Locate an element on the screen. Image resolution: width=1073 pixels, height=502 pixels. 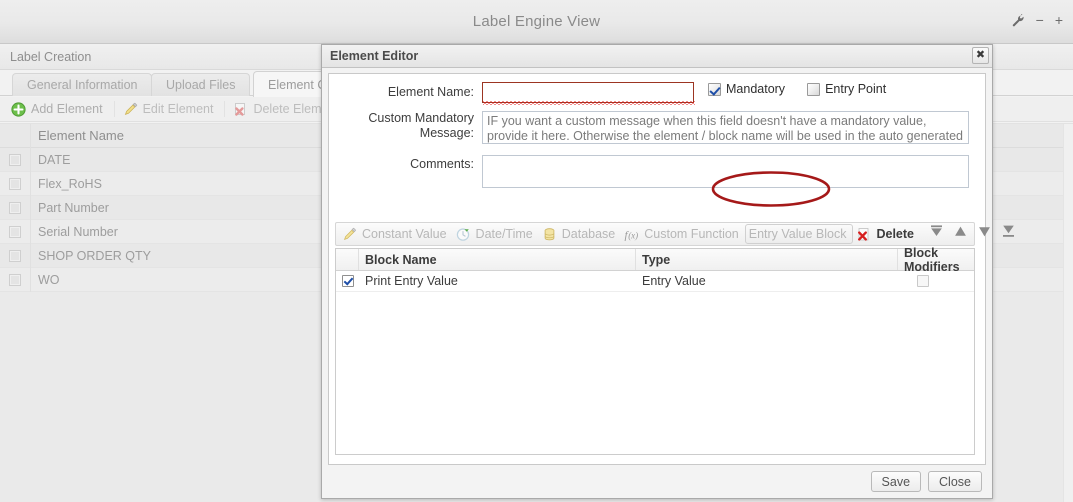
maximize-icon: + is located at coordinates (1059, 20).